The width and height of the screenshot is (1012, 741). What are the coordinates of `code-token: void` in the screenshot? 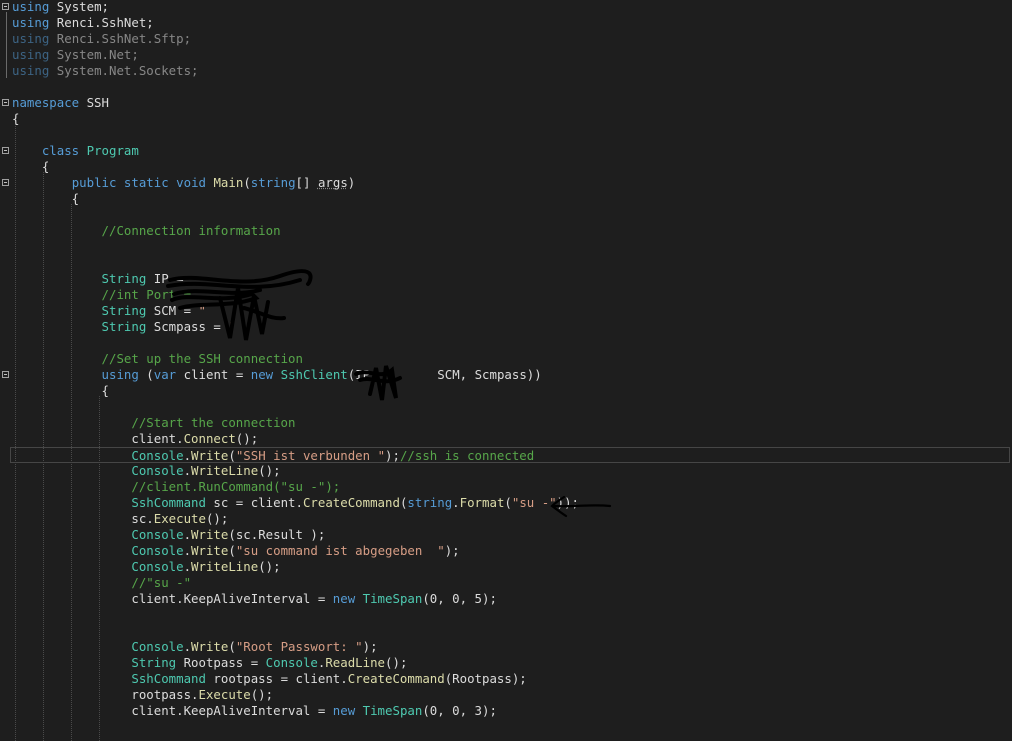 It's located at (191, 182).